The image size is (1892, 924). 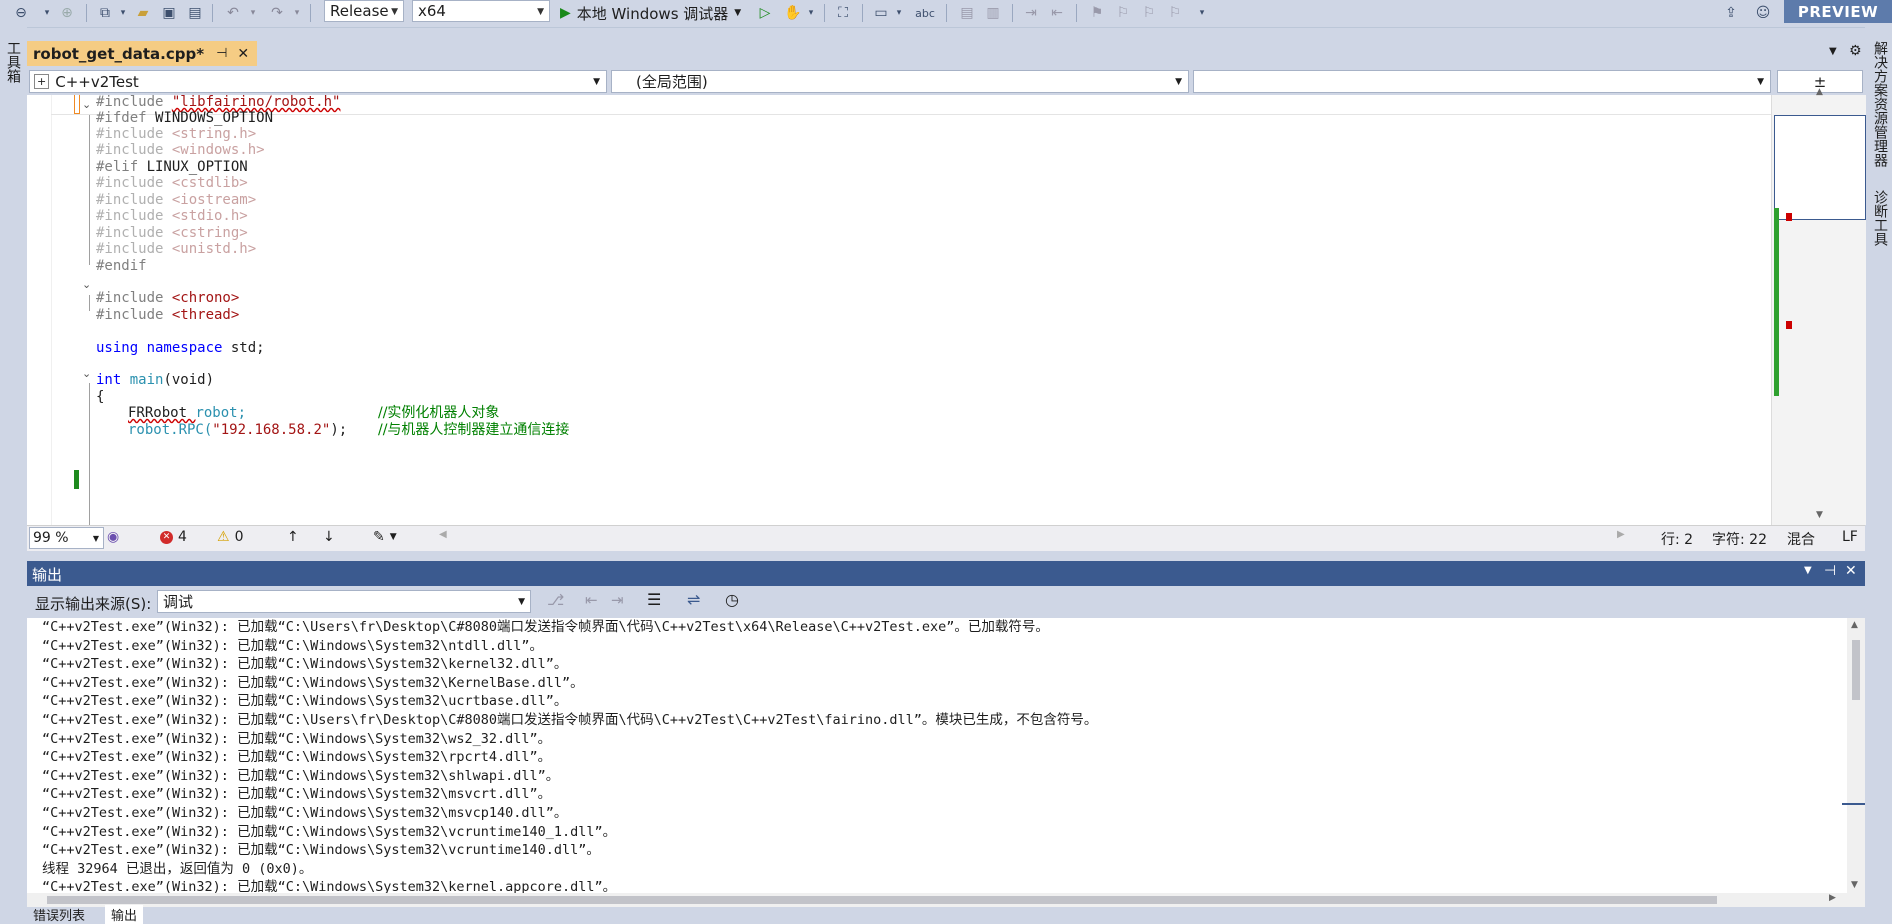 I want to click on project-dropdown: + C++v2Test ▼, so click(x=318, y=81).